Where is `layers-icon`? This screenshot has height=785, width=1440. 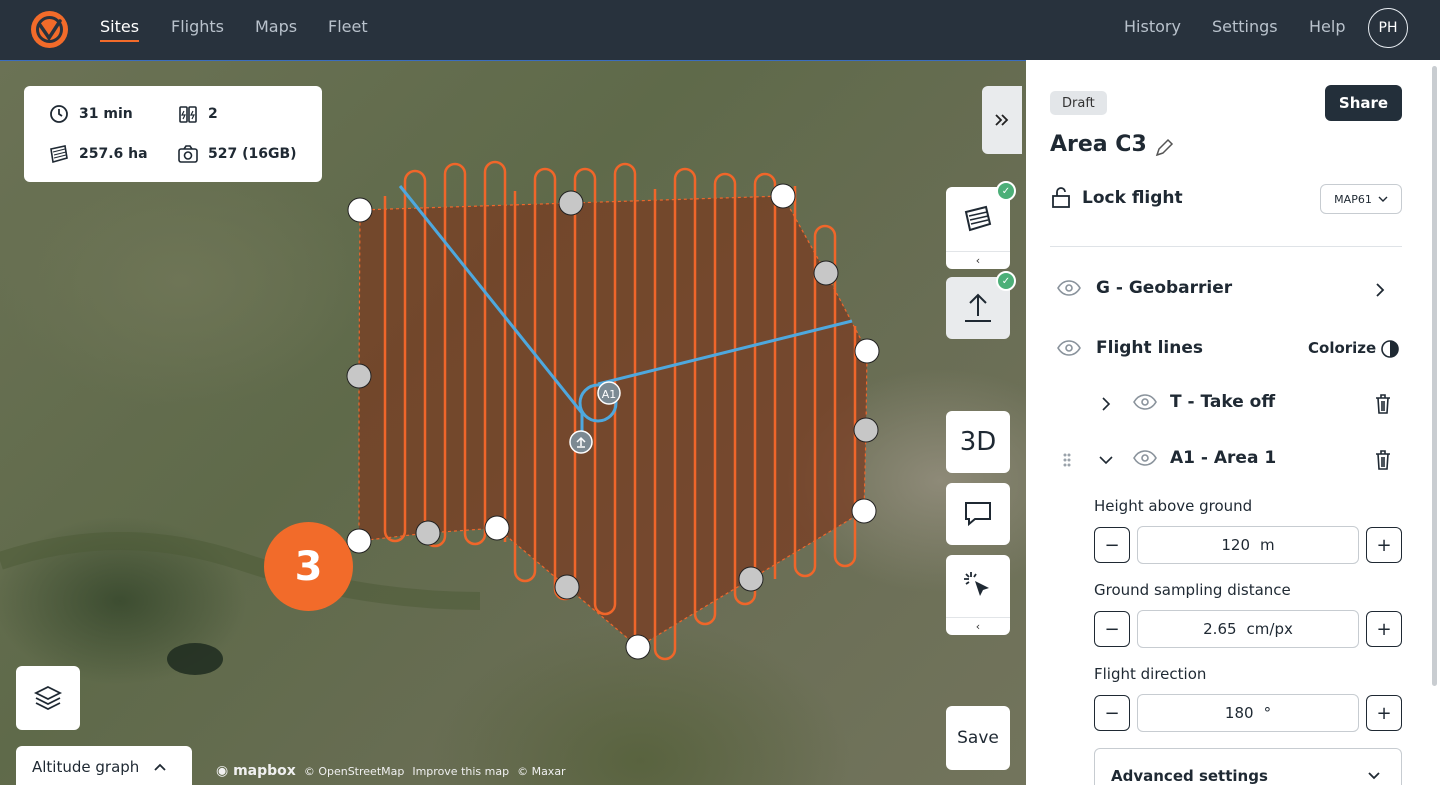
layers-icon is located at coordinates (48, 698).